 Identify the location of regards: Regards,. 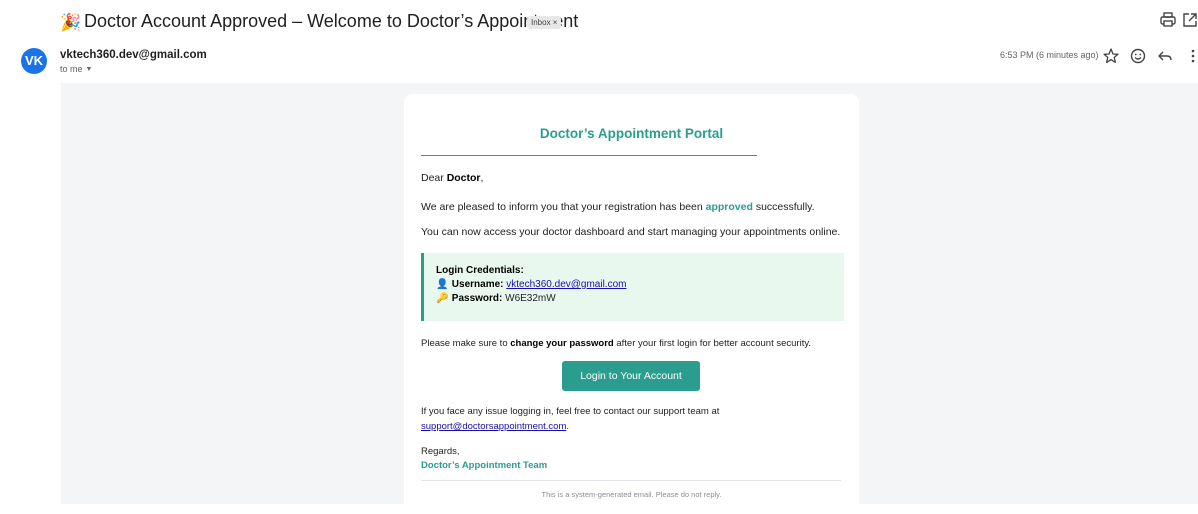
(440, 451).